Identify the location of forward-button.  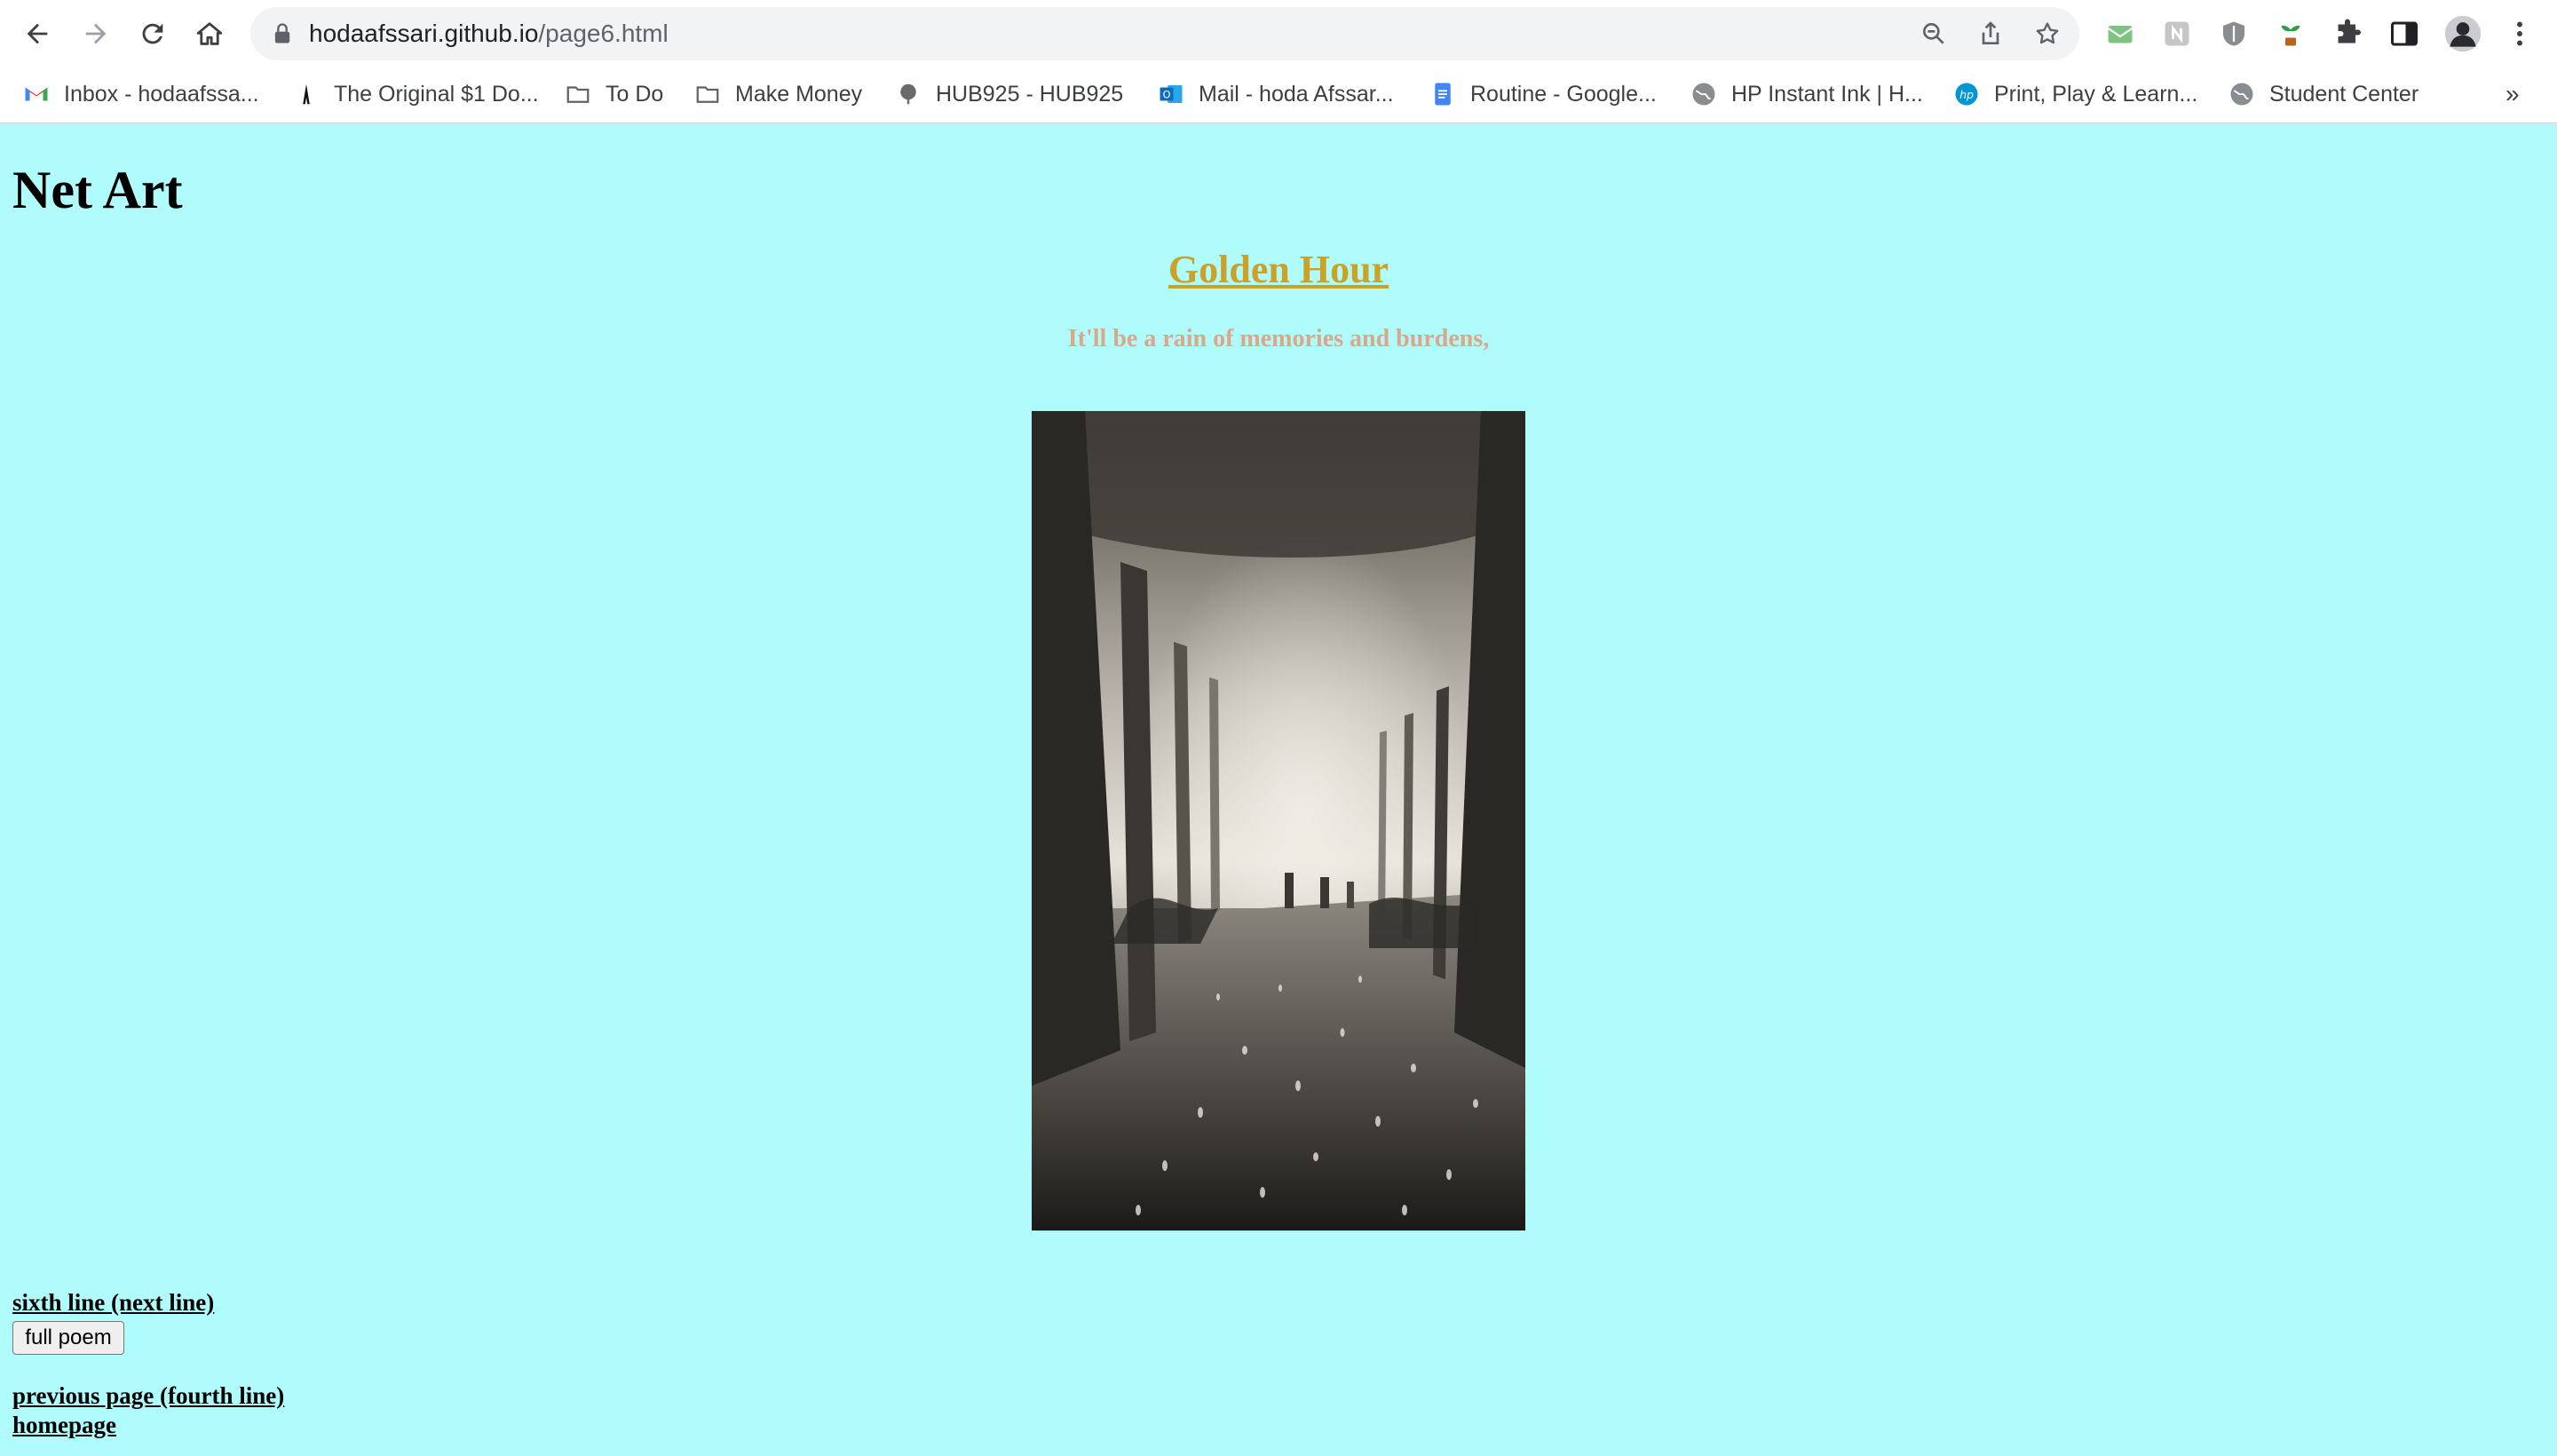
(96, 33).